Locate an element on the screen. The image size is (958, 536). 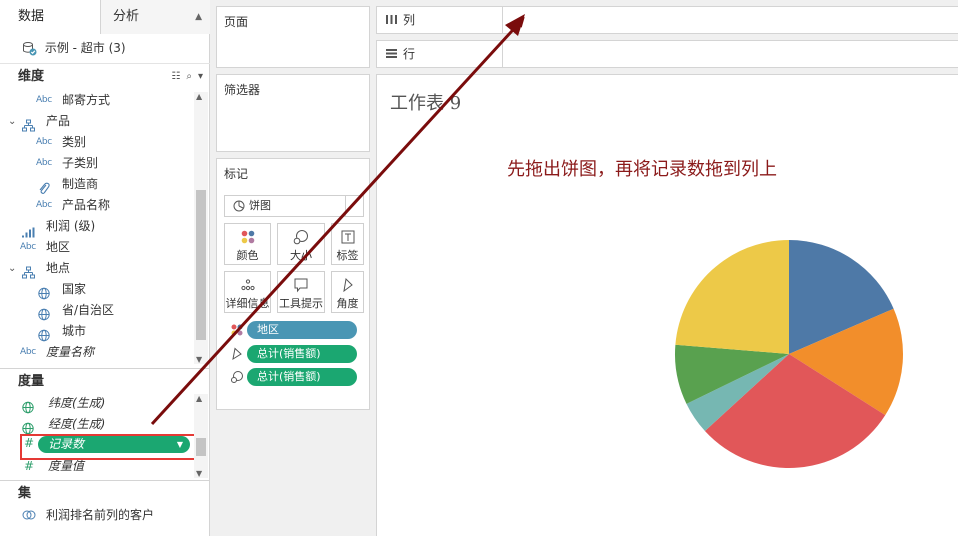
list-view-icon: ☷ is located at coordinates (175, 76).